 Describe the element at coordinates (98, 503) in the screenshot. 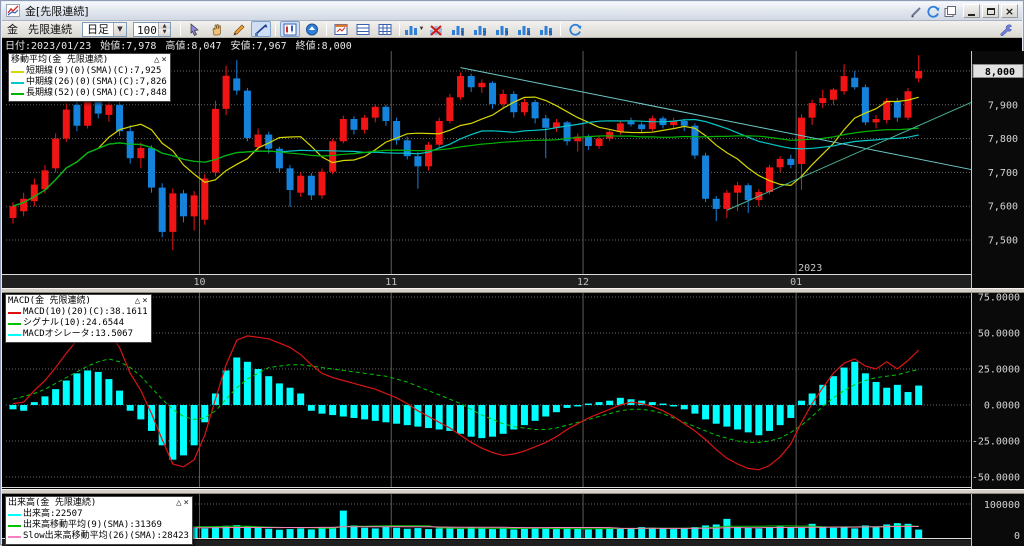

I see `legend-title-row: 出来高(金 先限連続)△×` at that location.